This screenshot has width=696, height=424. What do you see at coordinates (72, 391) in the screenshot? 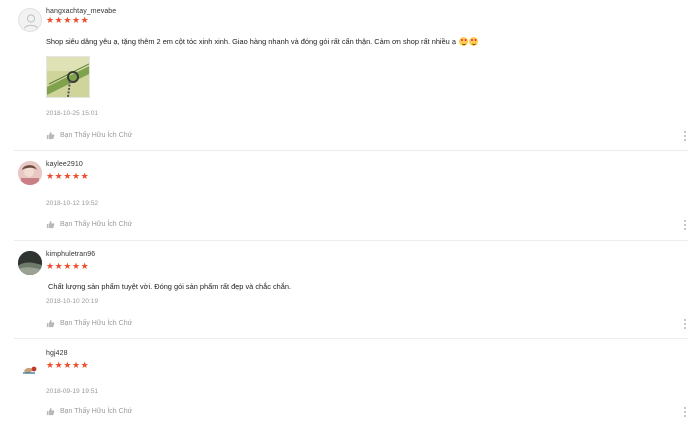
I see `review-timestamp: 2018-09-19 19:51` at bounding box center [72, 391].